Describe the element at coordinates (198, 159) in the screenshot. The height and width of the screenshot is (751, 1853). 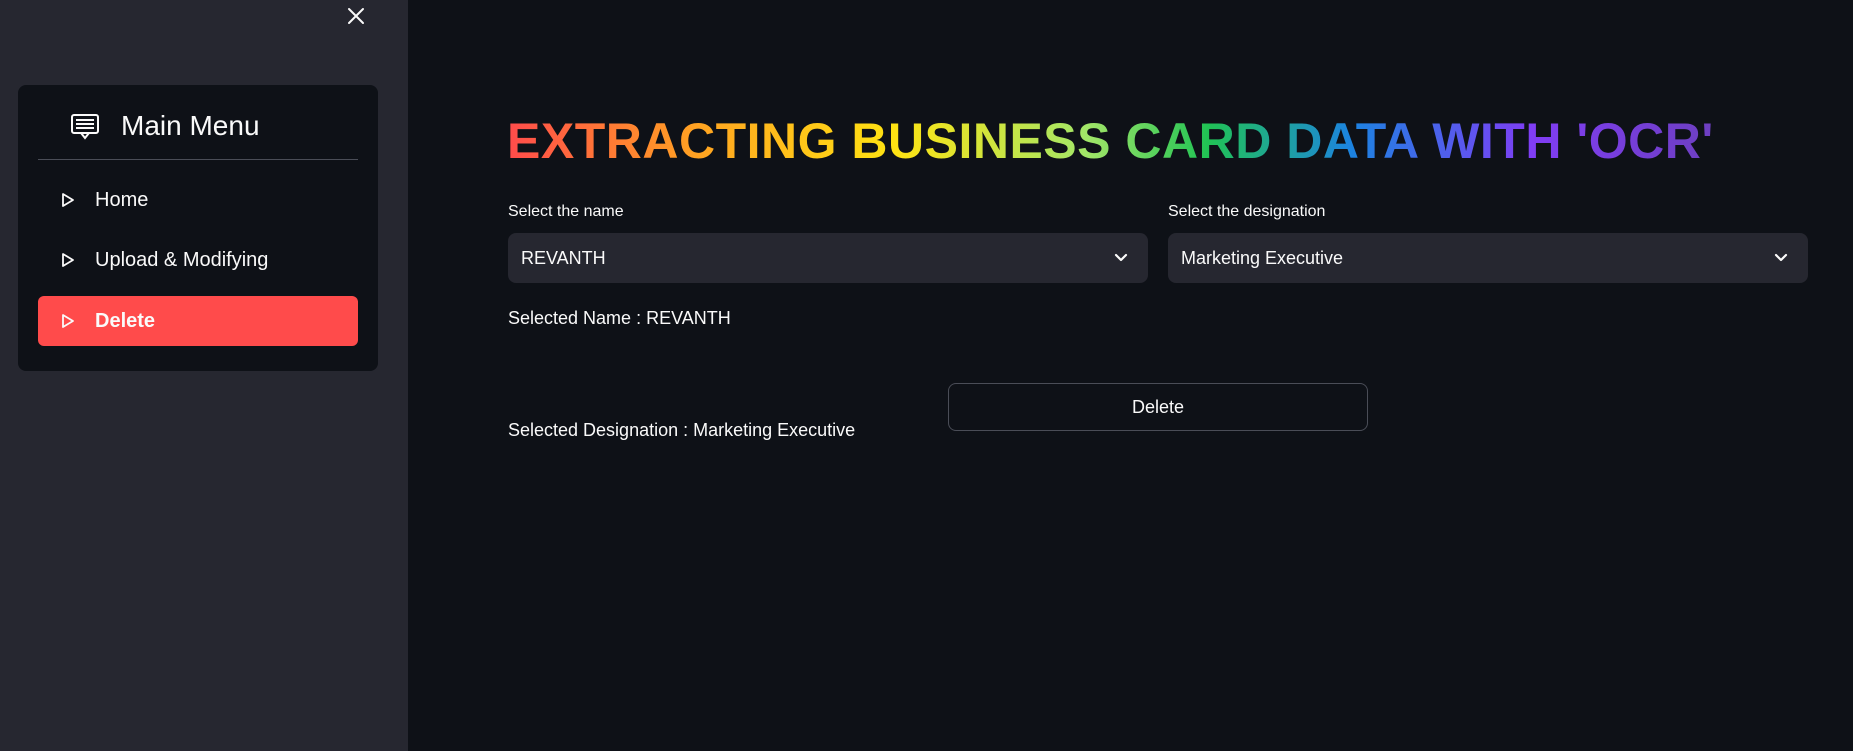
I see `menu-divider` at that location.